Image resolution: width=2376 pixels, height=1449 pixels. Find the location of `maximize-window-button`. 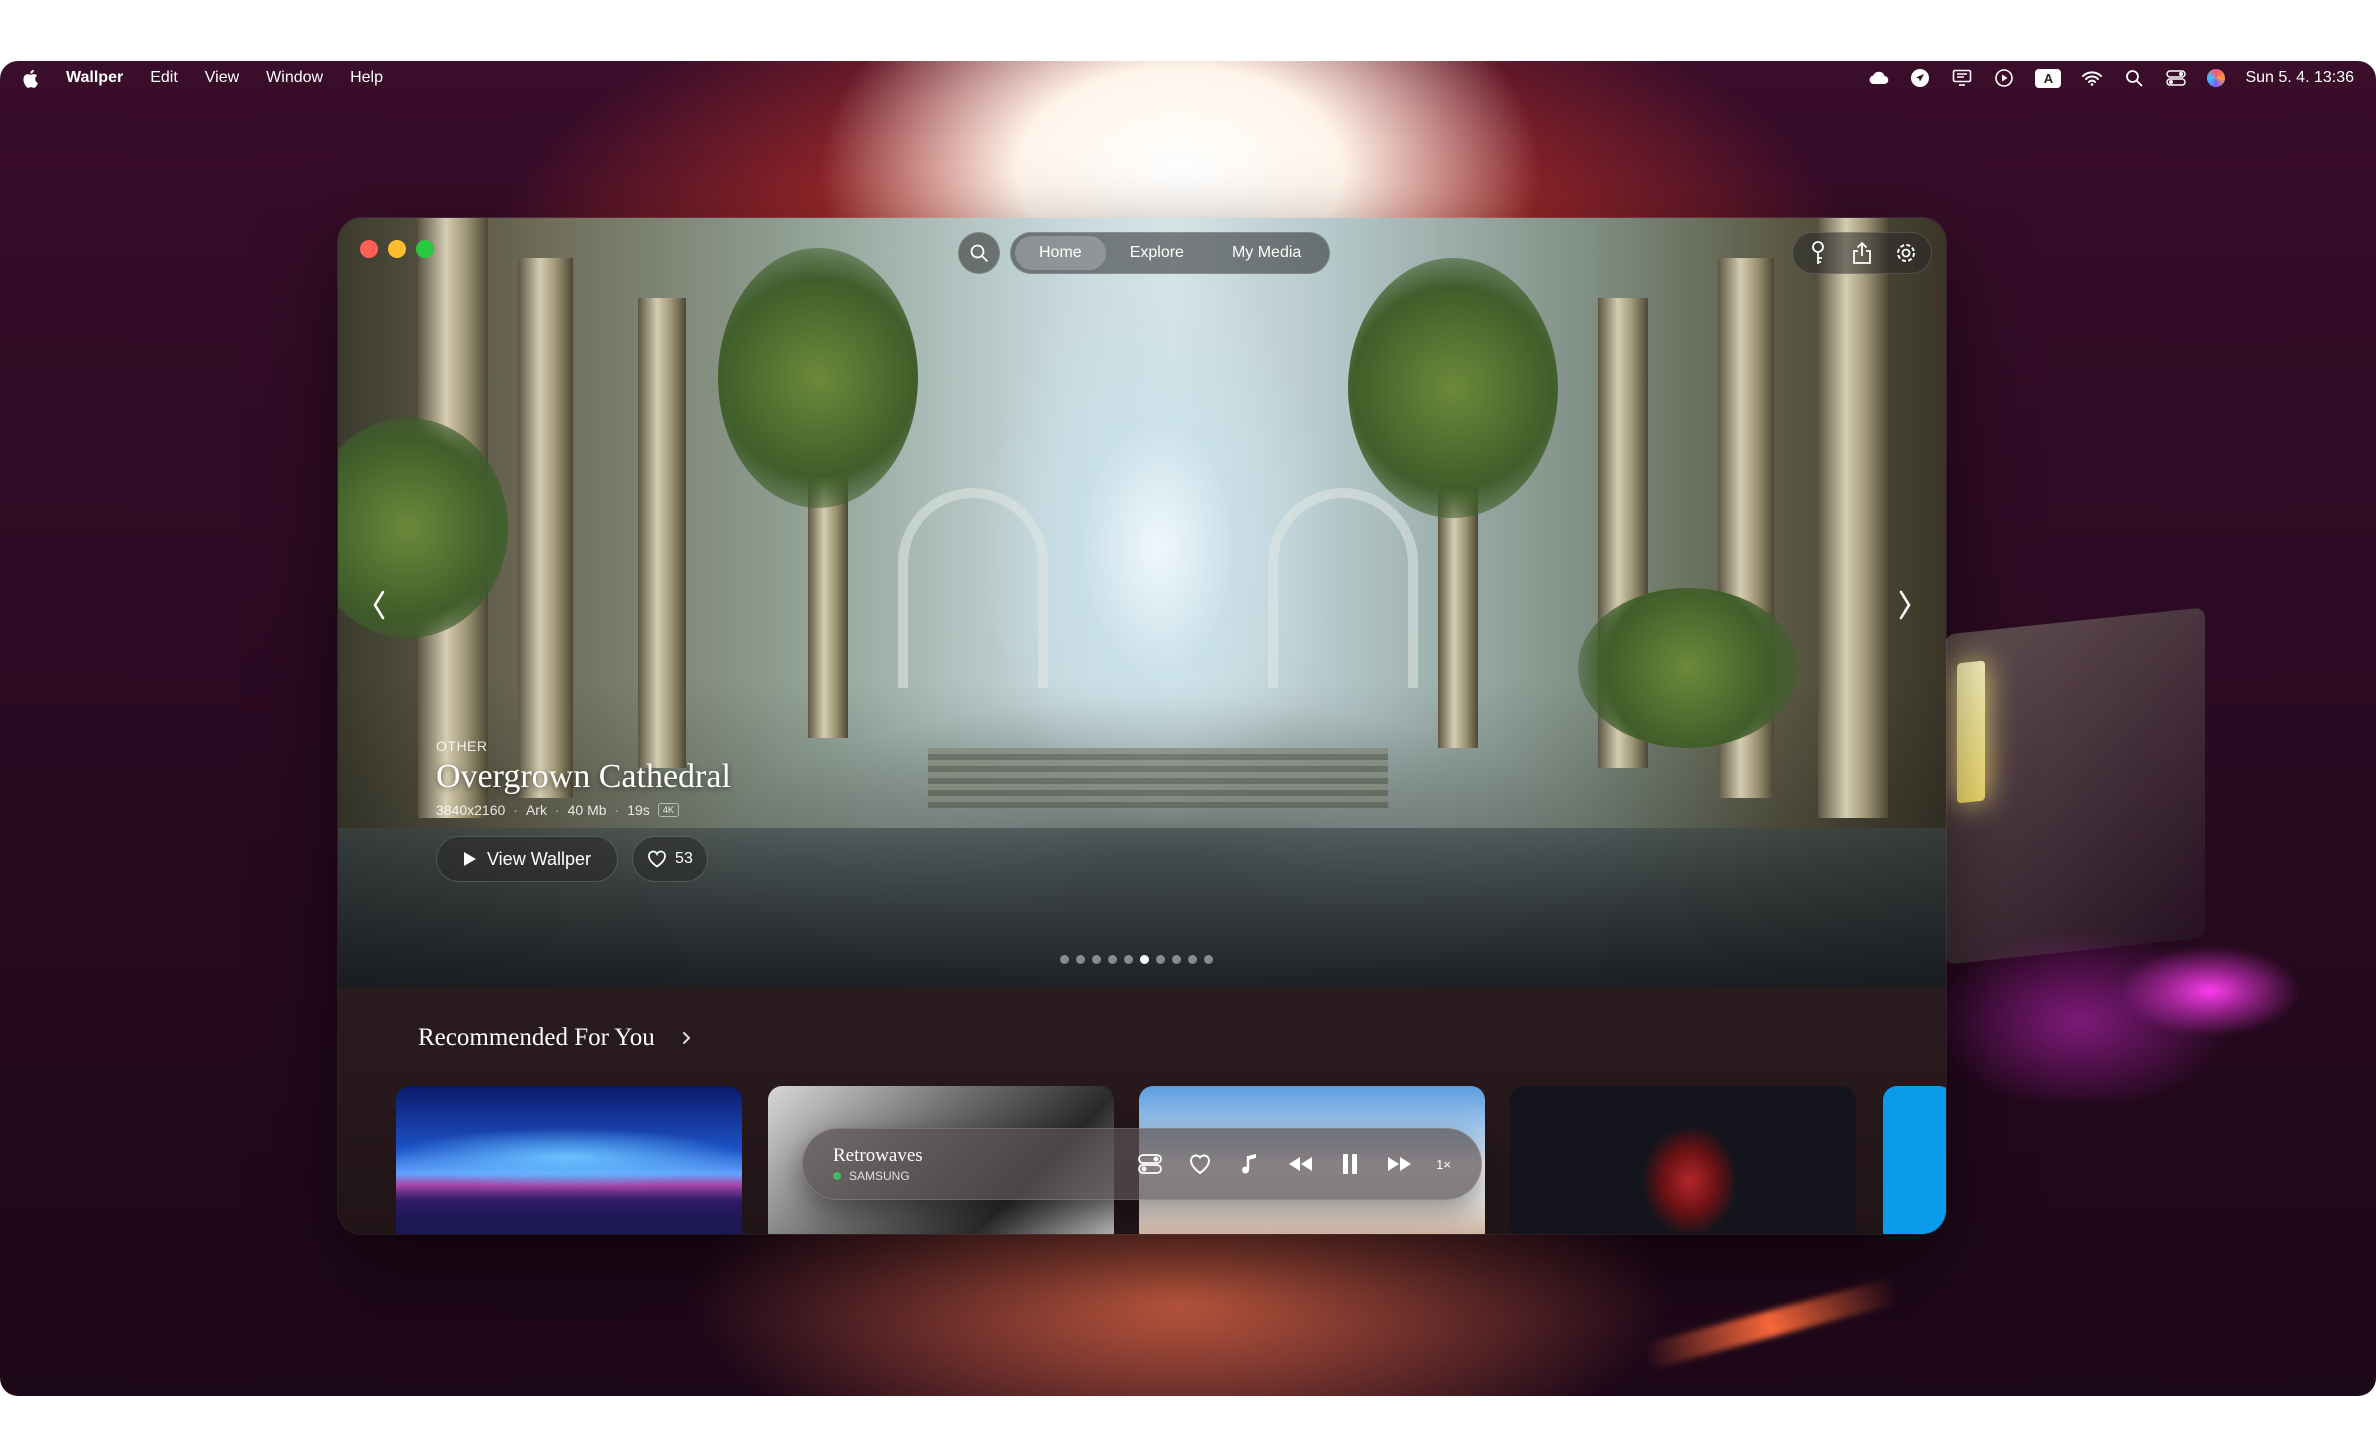

maximize-window-button is located at coordinates (425, 249).